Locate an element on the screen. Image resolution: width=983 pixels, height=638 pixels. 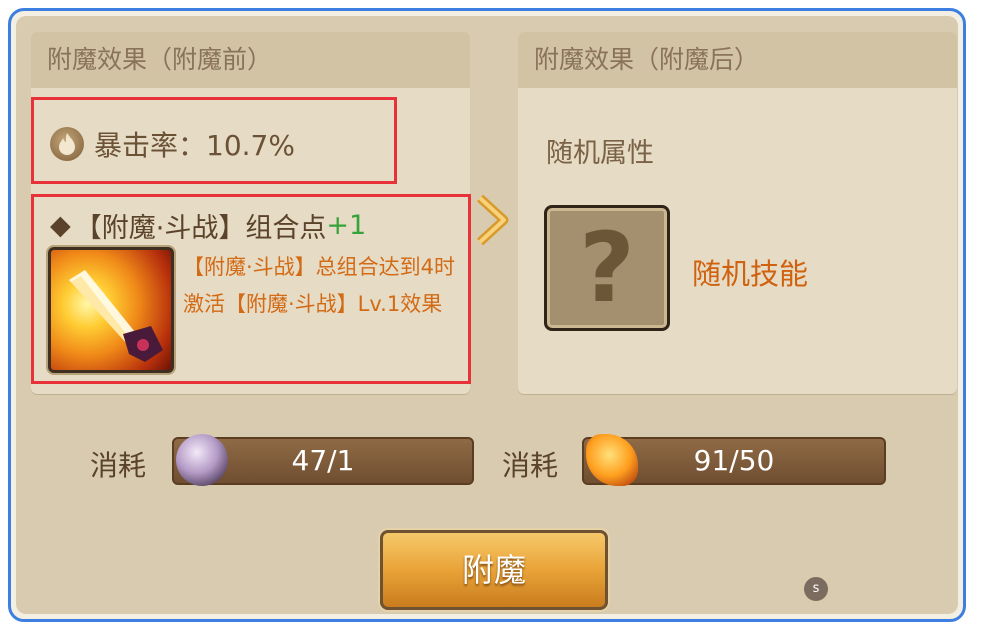
random-skill-label: 随机技能 is located at coordinates (750, 274).